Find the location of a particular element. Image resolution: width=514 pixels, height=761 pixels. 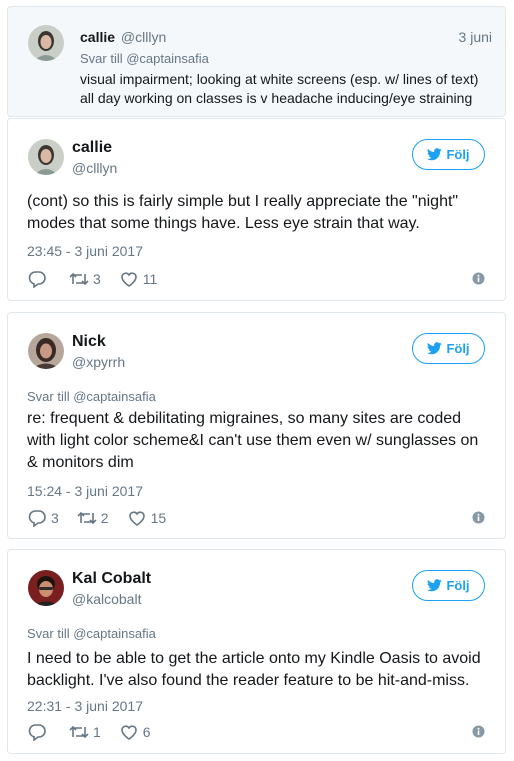

author-handle: @xpyrrh is located at coordinates (98, 362).